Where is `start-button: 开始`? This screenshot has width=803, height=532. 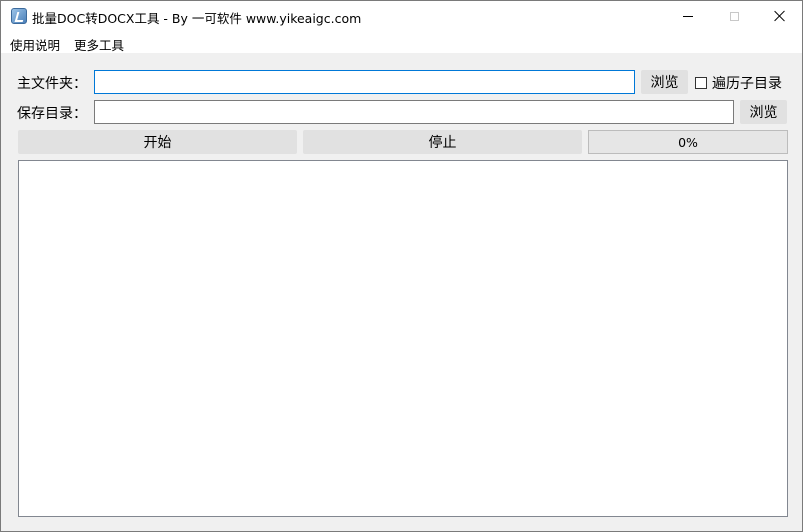
start-button: 开始 is located at coordinates (157, 142).